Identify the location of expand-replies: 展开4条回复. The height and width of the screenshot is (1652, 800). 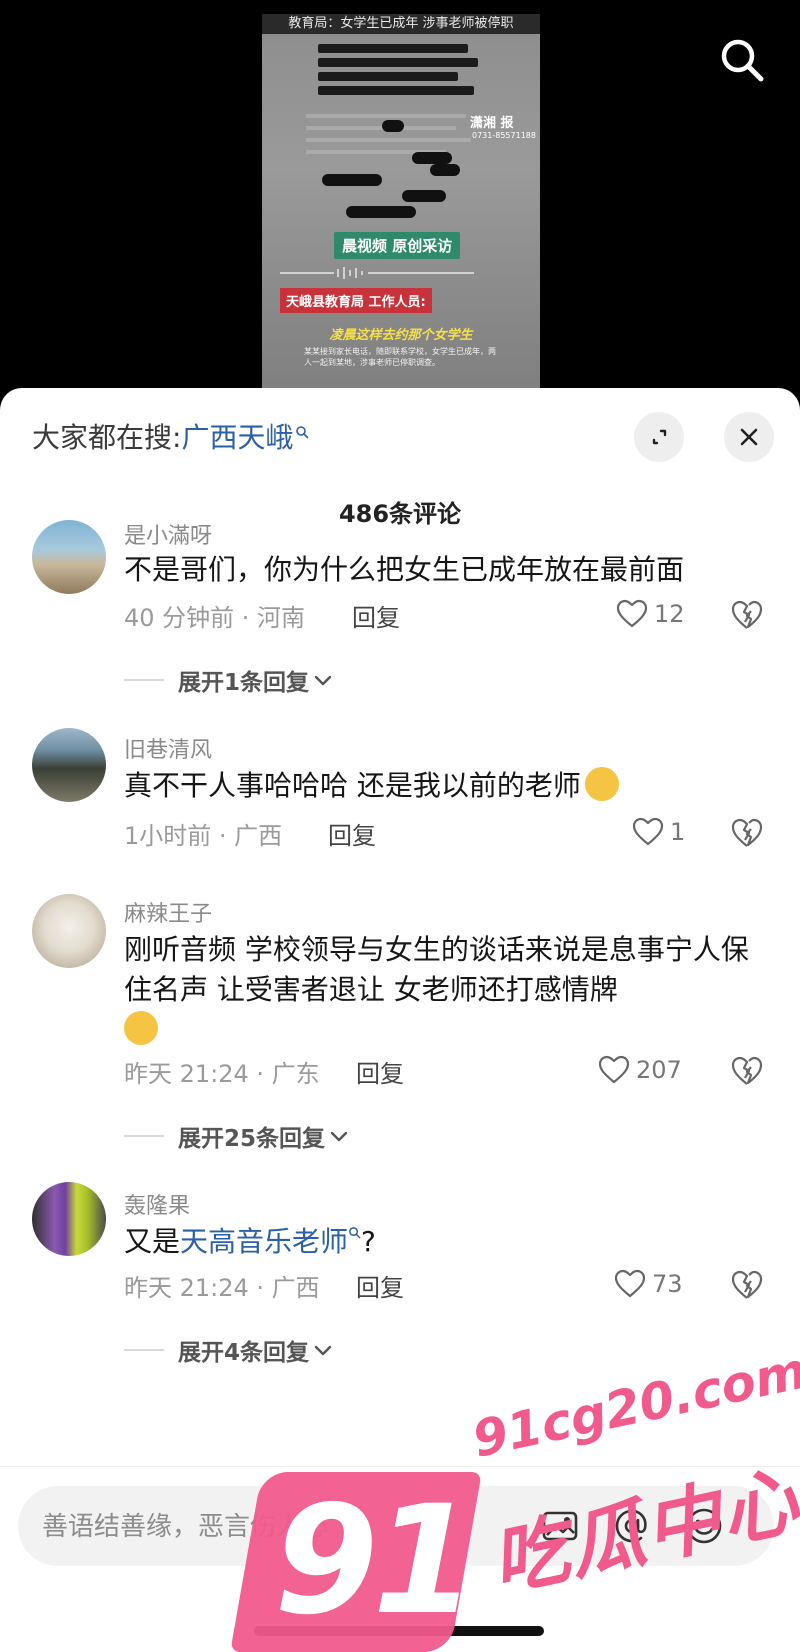
(229, 1350).